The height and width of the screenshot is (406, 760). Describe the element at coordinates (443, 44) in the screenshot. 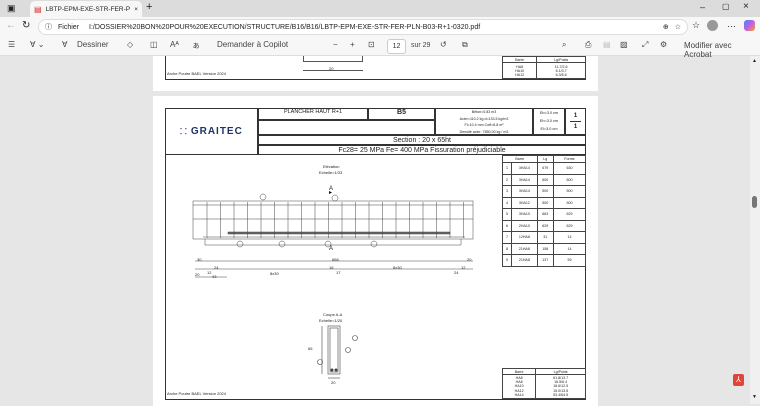

I see `rotate-icon: ↺` at that location.